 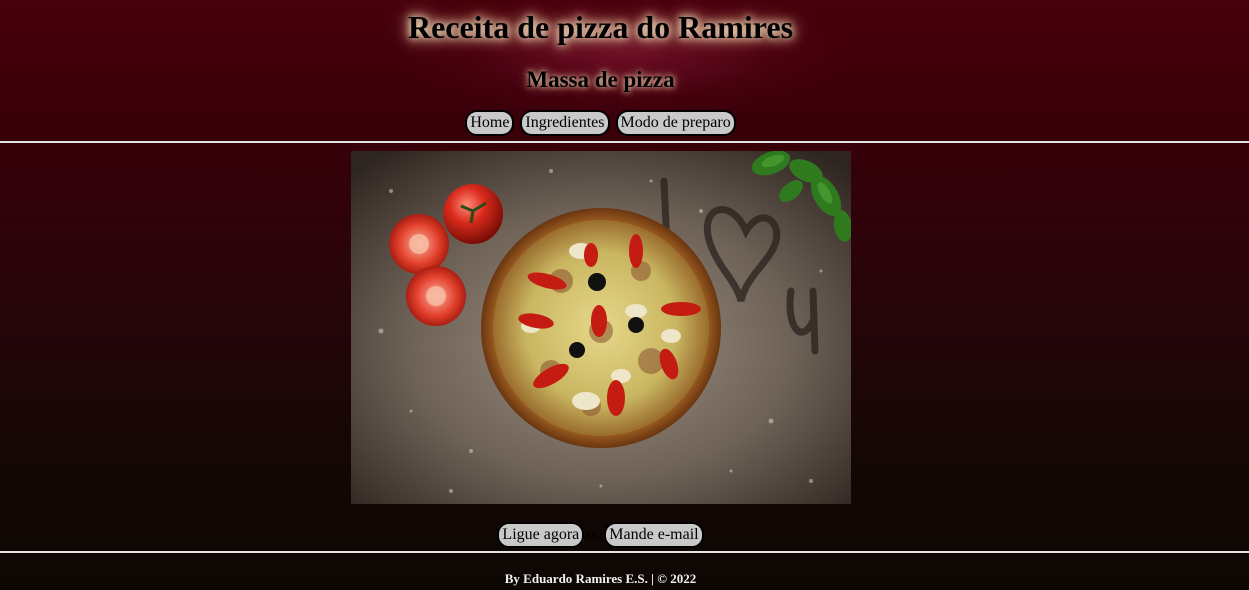 What do you see at coordinates (624, 142) in the screenshot?
I see `header-divider` at bounding box center [624, 142].